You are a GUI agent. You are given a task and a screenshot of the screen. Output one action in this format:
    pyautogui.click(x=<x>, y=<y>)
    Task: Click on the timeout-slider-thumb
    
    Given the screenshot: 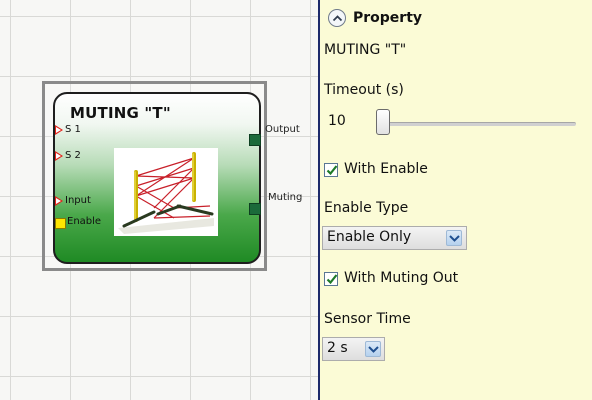 What is the action you would take?
    pyautogui.click(x=383, y=122)
    